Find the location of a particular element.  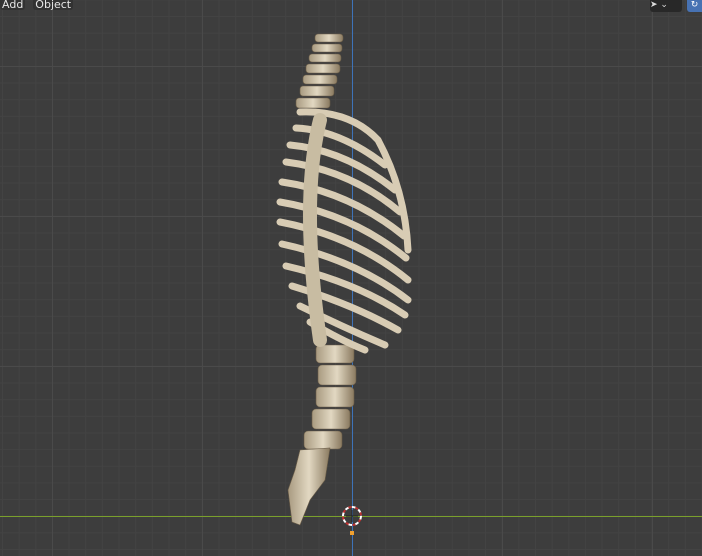

object-origin is located at coordinates (352, 533).